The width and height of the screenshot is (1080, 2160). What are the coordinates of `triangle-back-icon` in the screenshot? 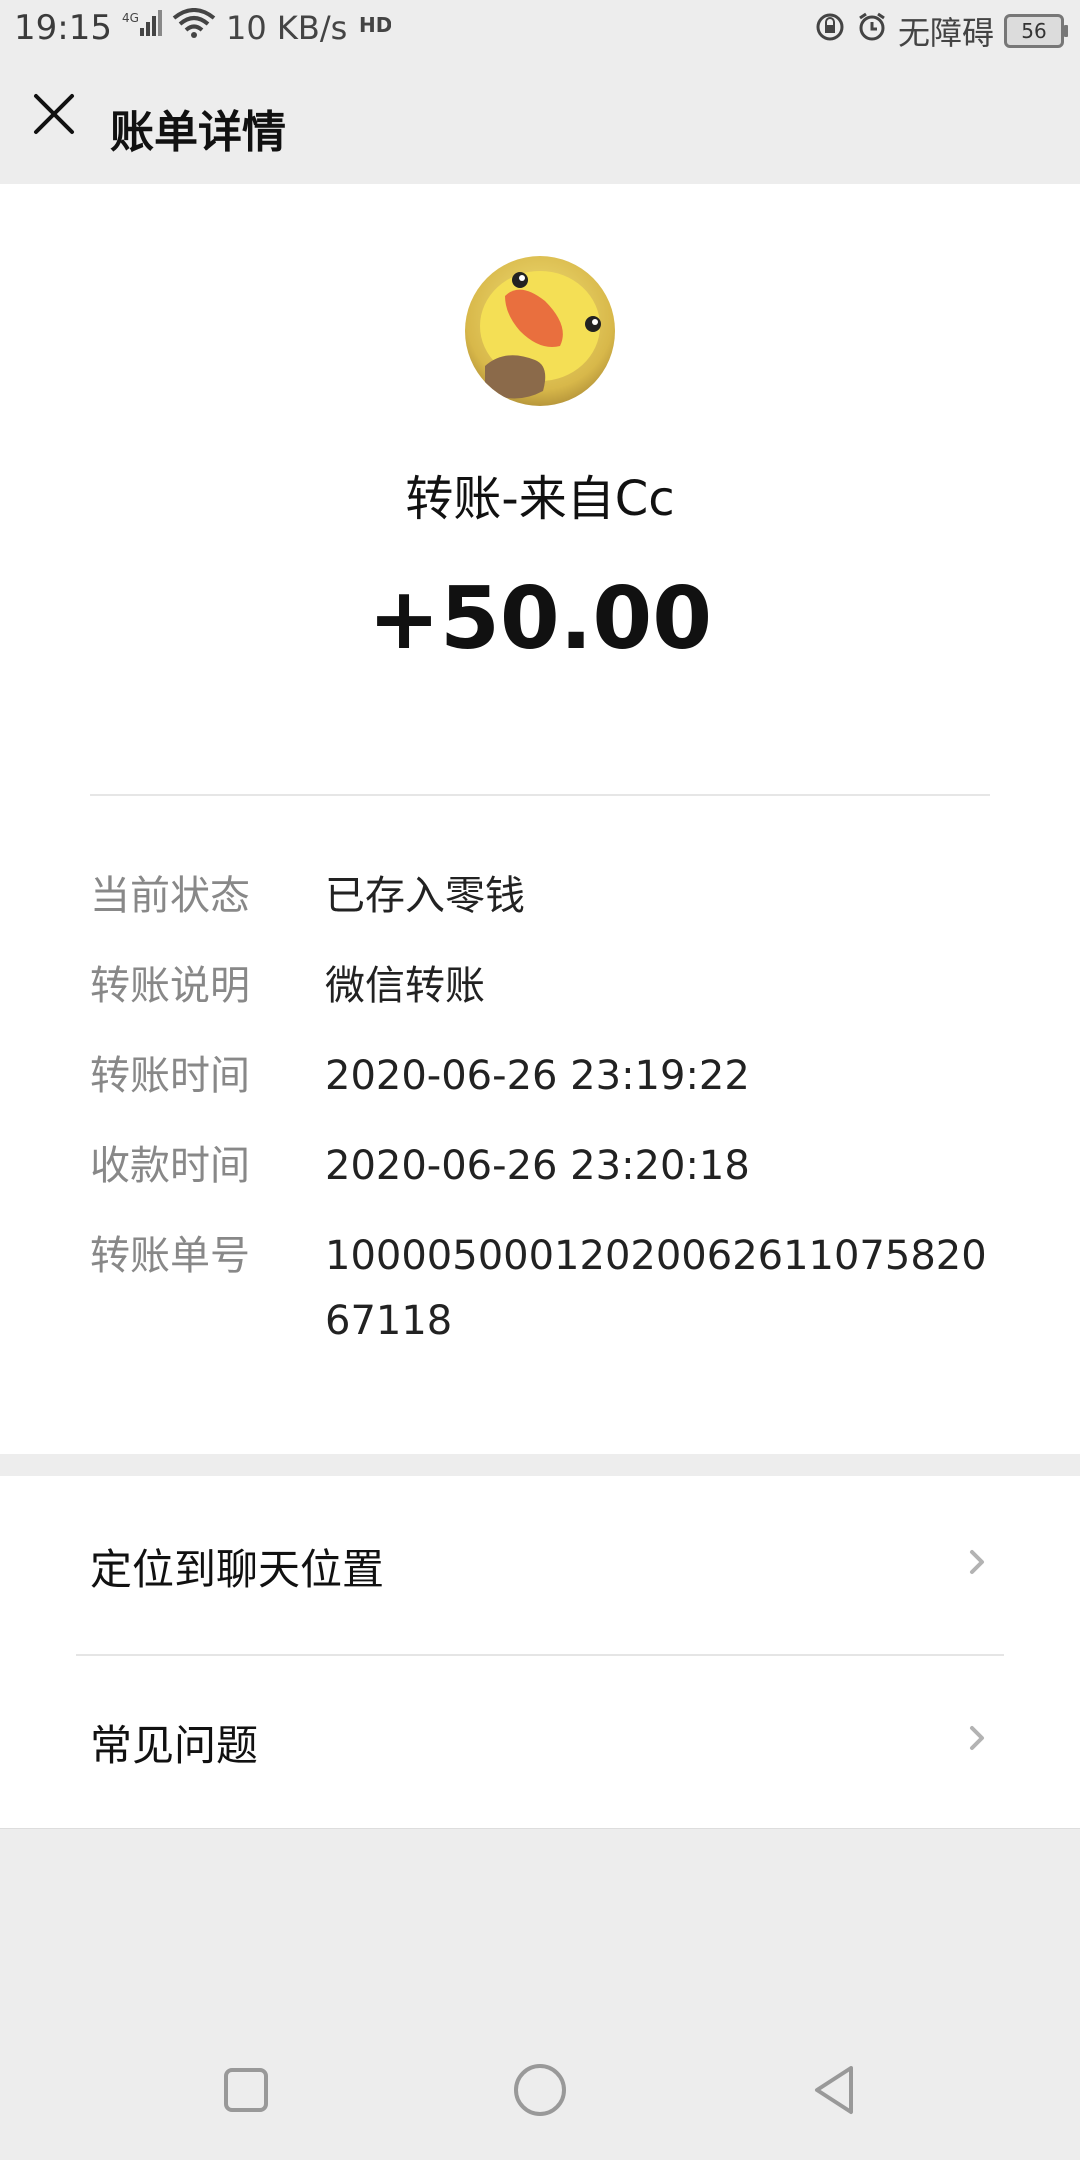 It's located at (834, 2090).